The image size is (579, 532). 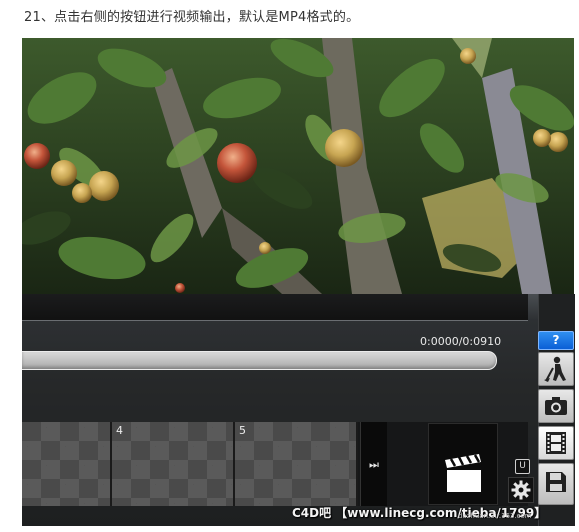 I want to click on time-display: 0:0000/0:0910, so click(x=461, y=341).